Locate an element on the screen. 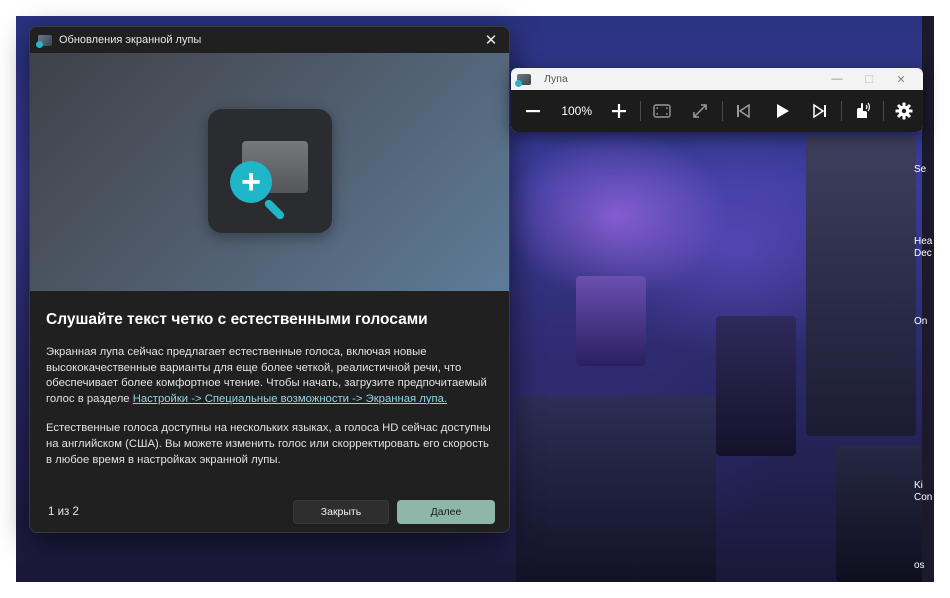 This screenshot has width=950, height=598. fullscreen-view-icon is located at coordinates (661, 111).